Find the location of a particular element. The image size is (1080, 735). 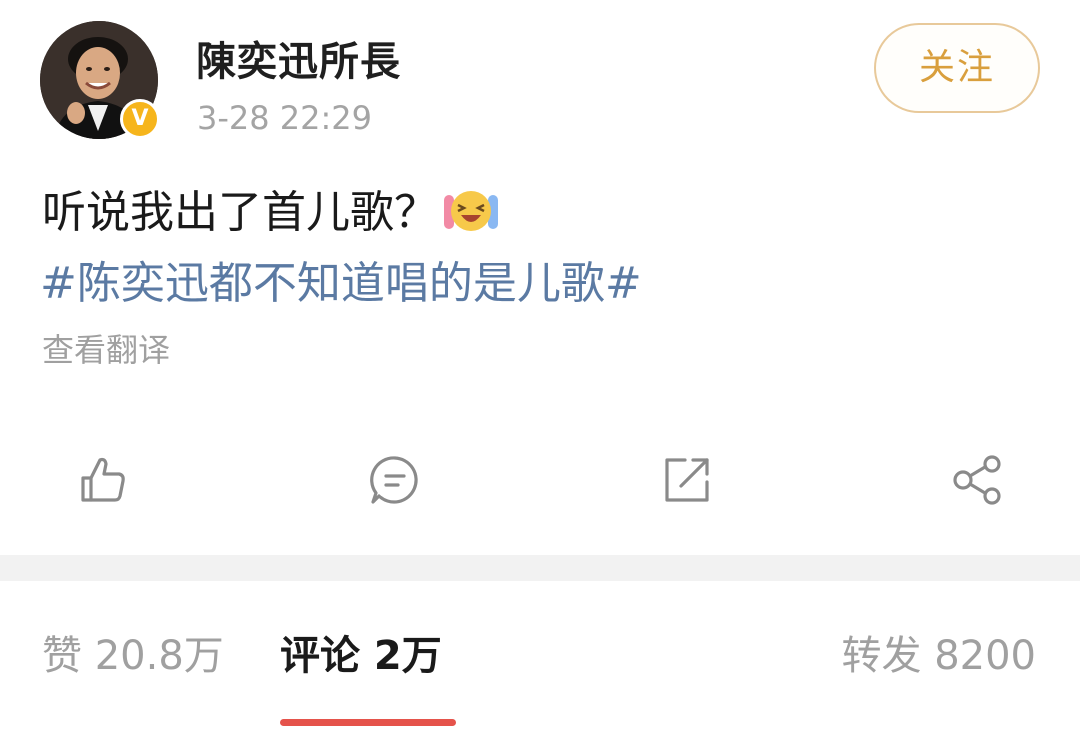

section-divider is located at coordinates (540, 568).